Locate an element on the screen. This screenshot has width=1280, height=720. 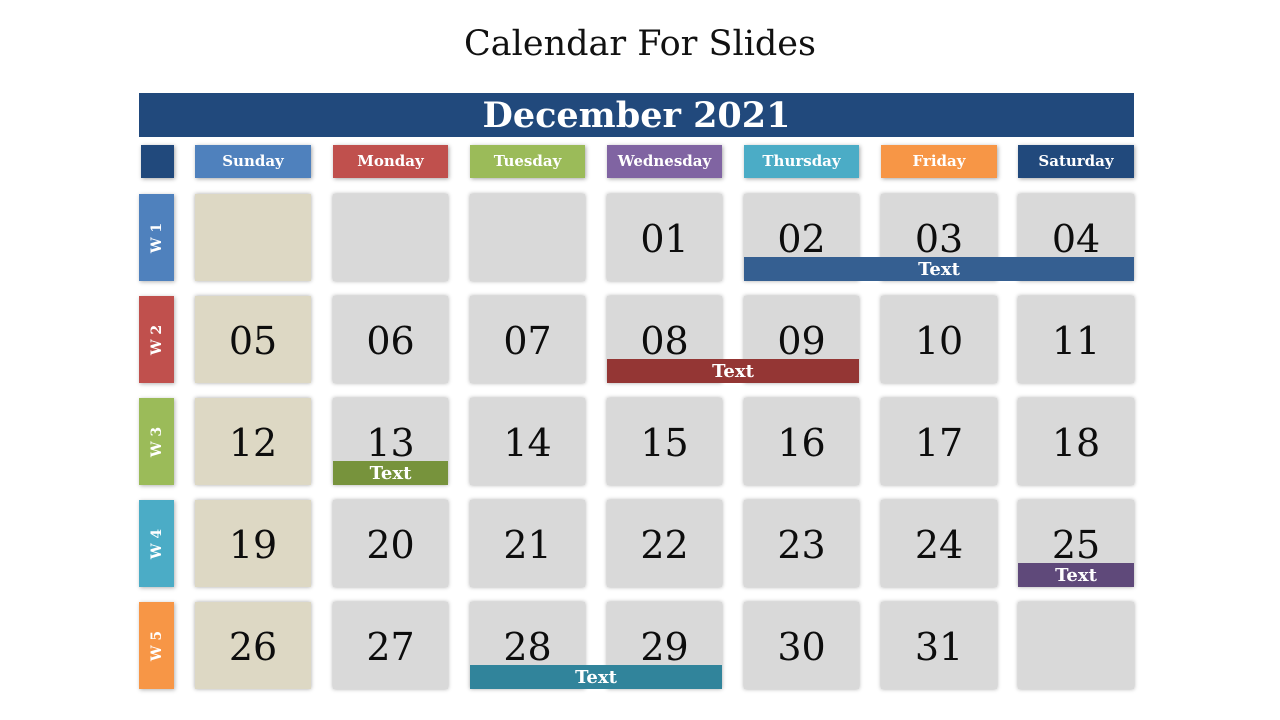
date-cell-05: 05 is located at coordinates (253, 339).